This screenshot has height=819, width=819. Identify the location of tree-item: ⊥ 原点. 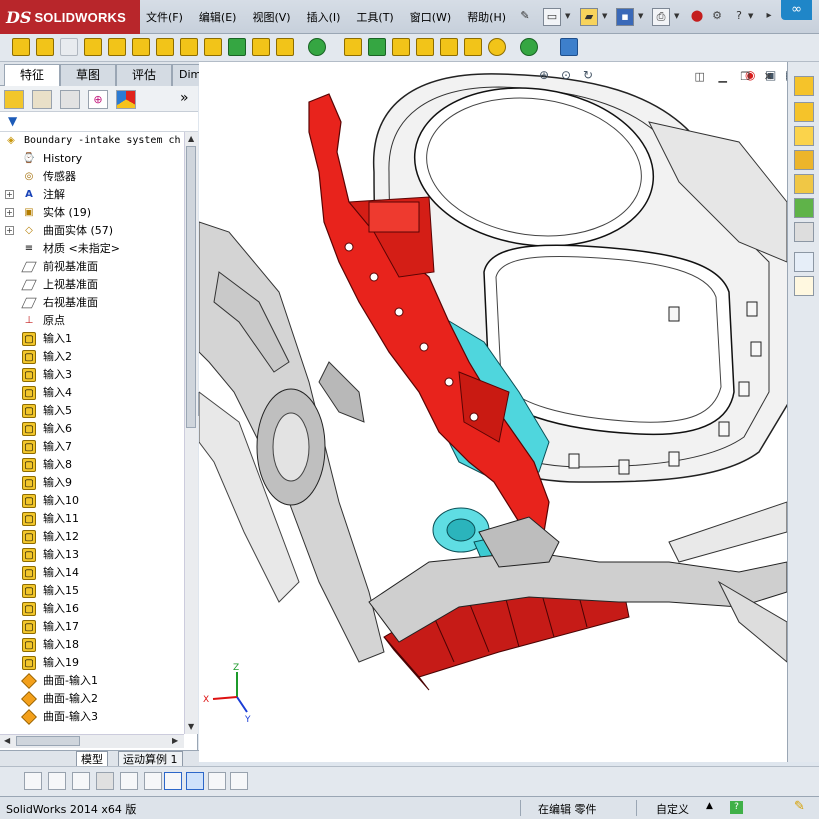
(92, 321).